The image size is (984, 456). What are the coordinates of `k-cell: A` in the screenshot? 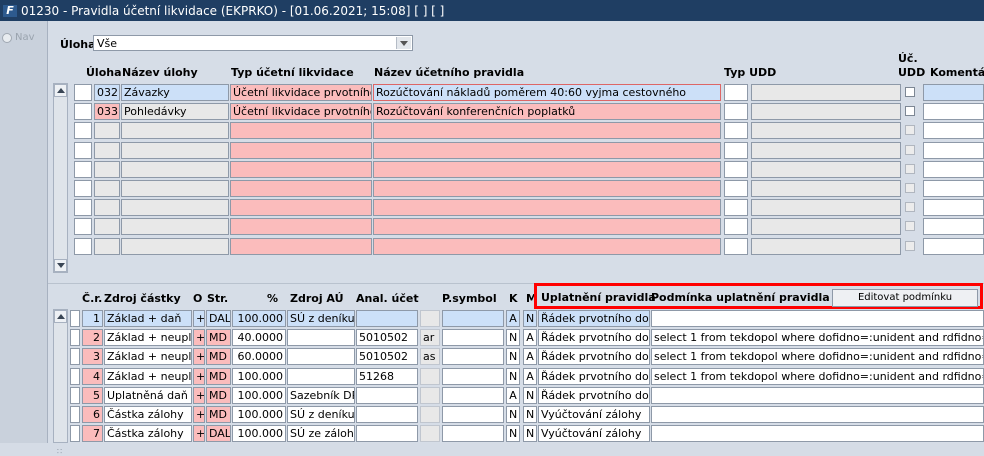 It's located at (513, 318).